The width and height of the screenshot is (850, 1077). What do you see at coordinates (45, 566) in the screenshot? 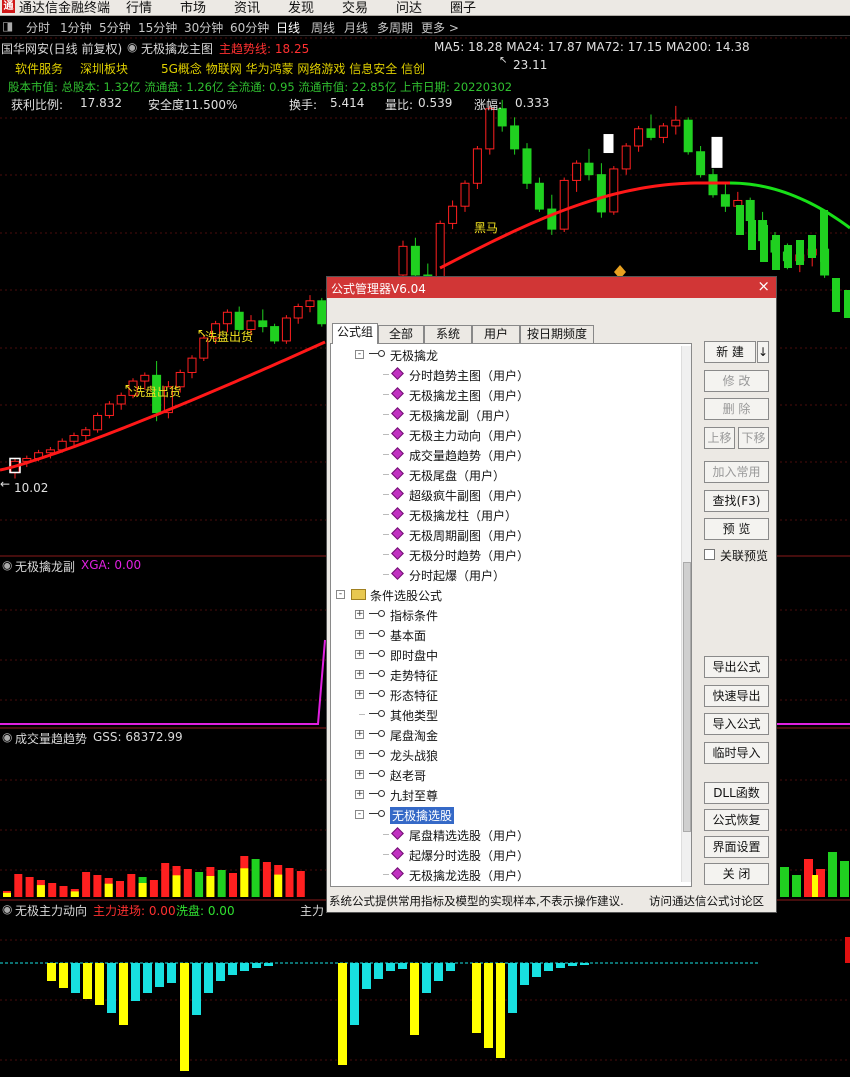
I see `sub-indicator-name: 无极擒龙副` at bounding box center [45, 566].